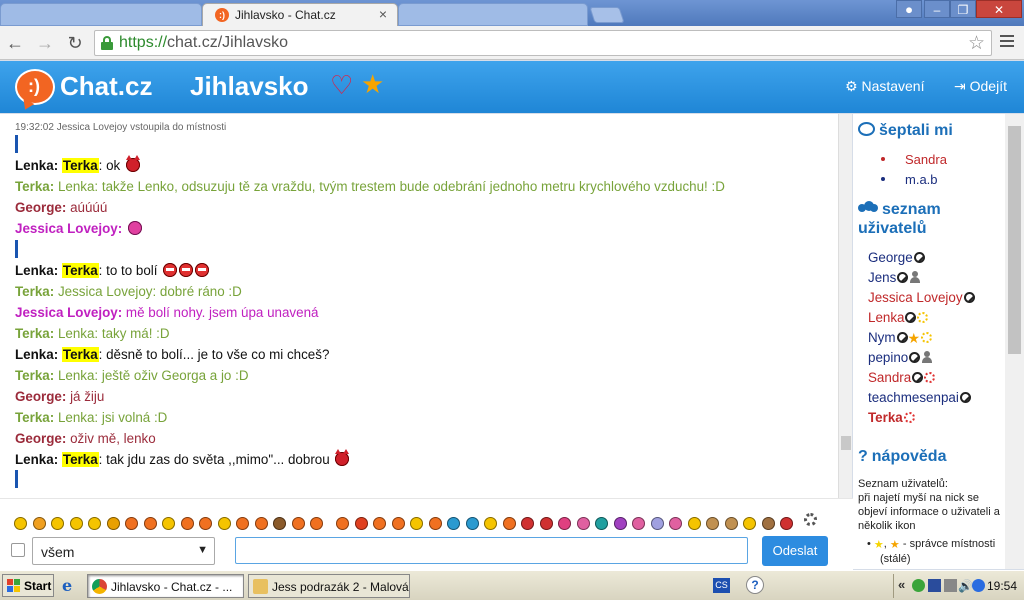  What do you see at coordinates (202, 550) in the screenshot?
I see `chevron-down-icon: ▼` at bounding box center [202, 550].